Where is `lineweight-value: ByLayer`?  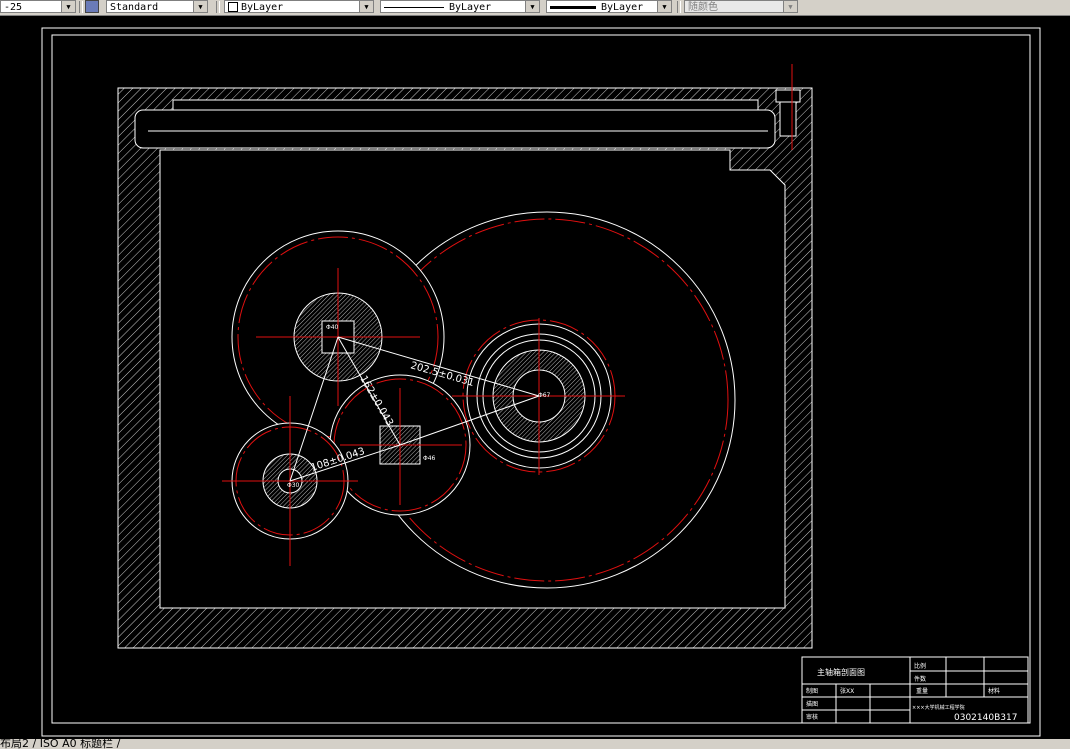
lineweight-value: ByLayer is located at coordinates (622, 7).